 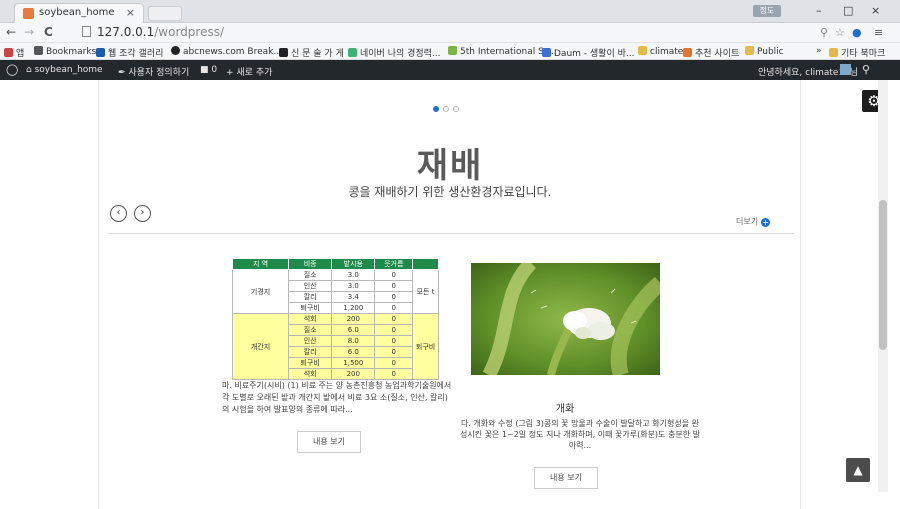 I want to click on forward-icon: →, so click(x=29, y=32).